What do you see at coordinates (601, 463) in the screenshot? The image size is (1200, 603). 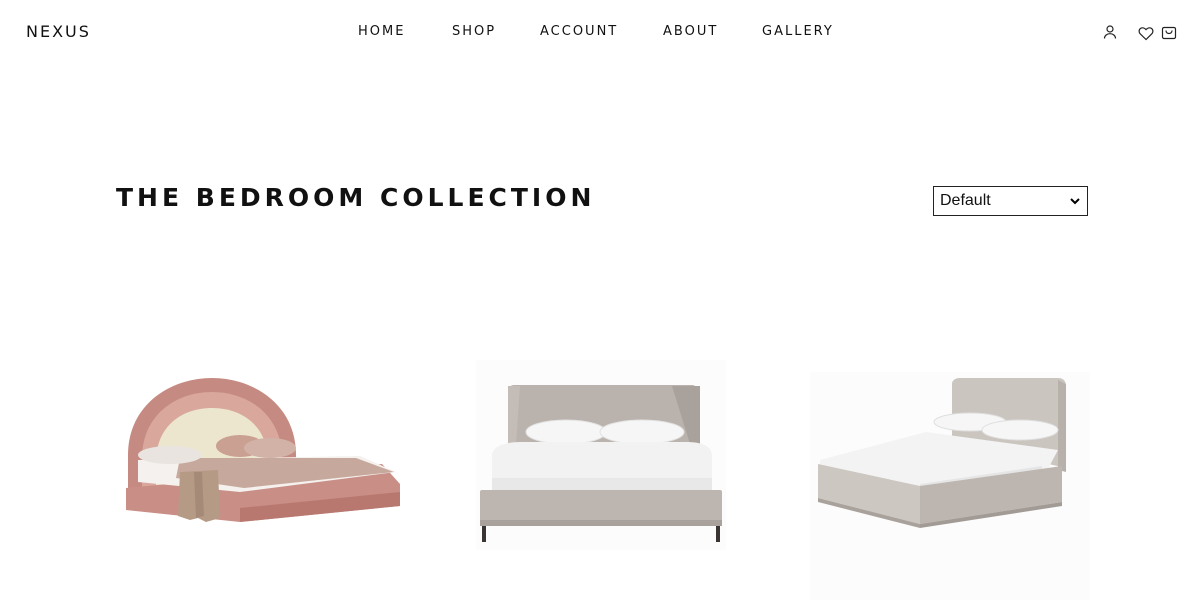 I see `winged-upholstered-bed-image` at bounding box center [601, 463].